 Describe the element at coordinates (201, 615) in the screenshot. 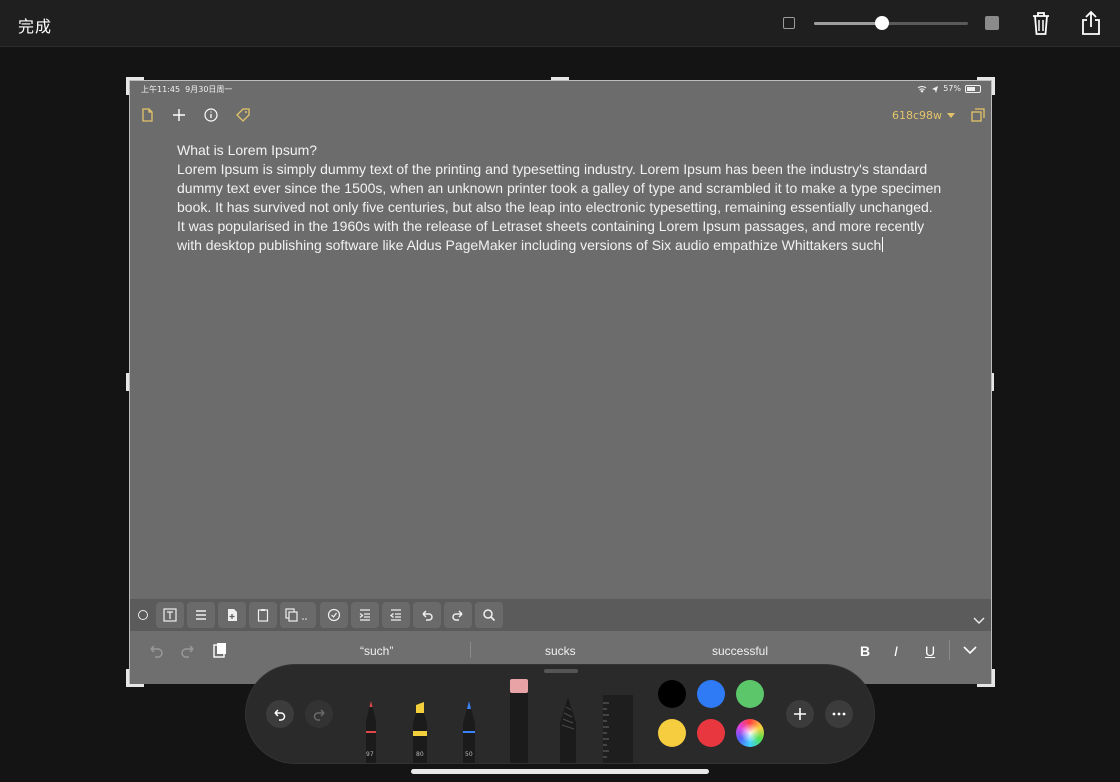

I see `list-icon` at that location.